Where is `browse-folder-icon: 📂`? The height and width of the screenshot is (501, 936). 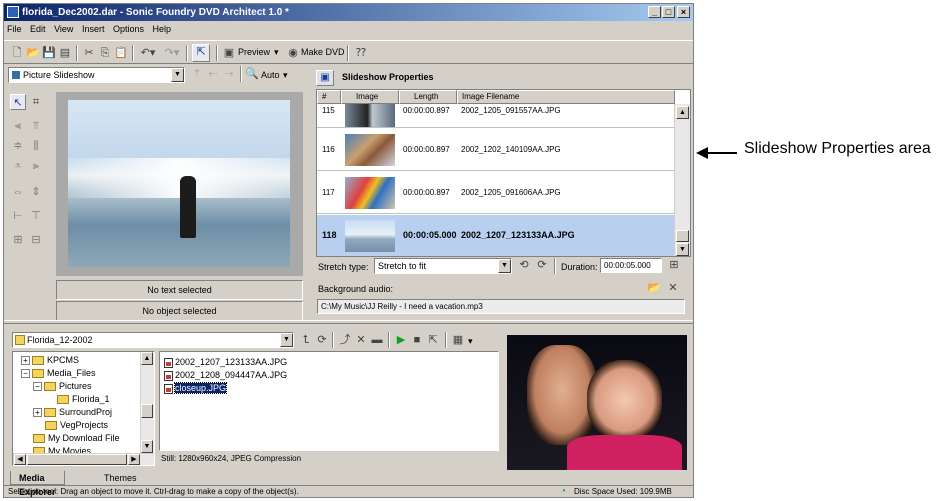 browse-folder-icon: 📂 is located at coordinates (654, 288).